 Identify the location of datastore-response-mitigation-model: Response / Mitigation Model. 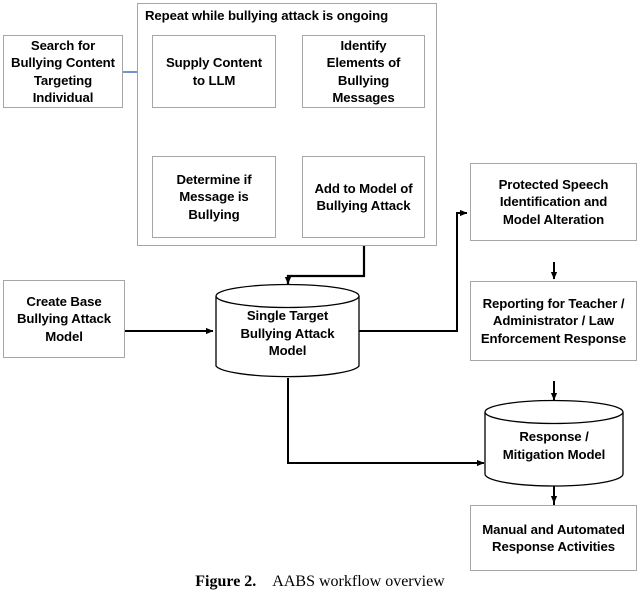
(554, 443).